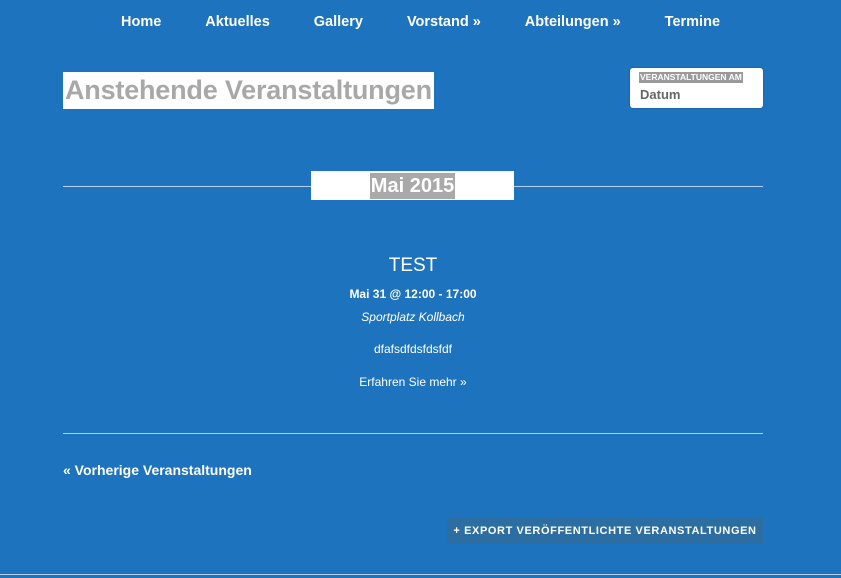 This screenshot has height=578, width=841. What do you see at coordinates (338, 22) in the screenshot?
I see `nav-item-gallery: Gallery` at bounding box center [338, 22].